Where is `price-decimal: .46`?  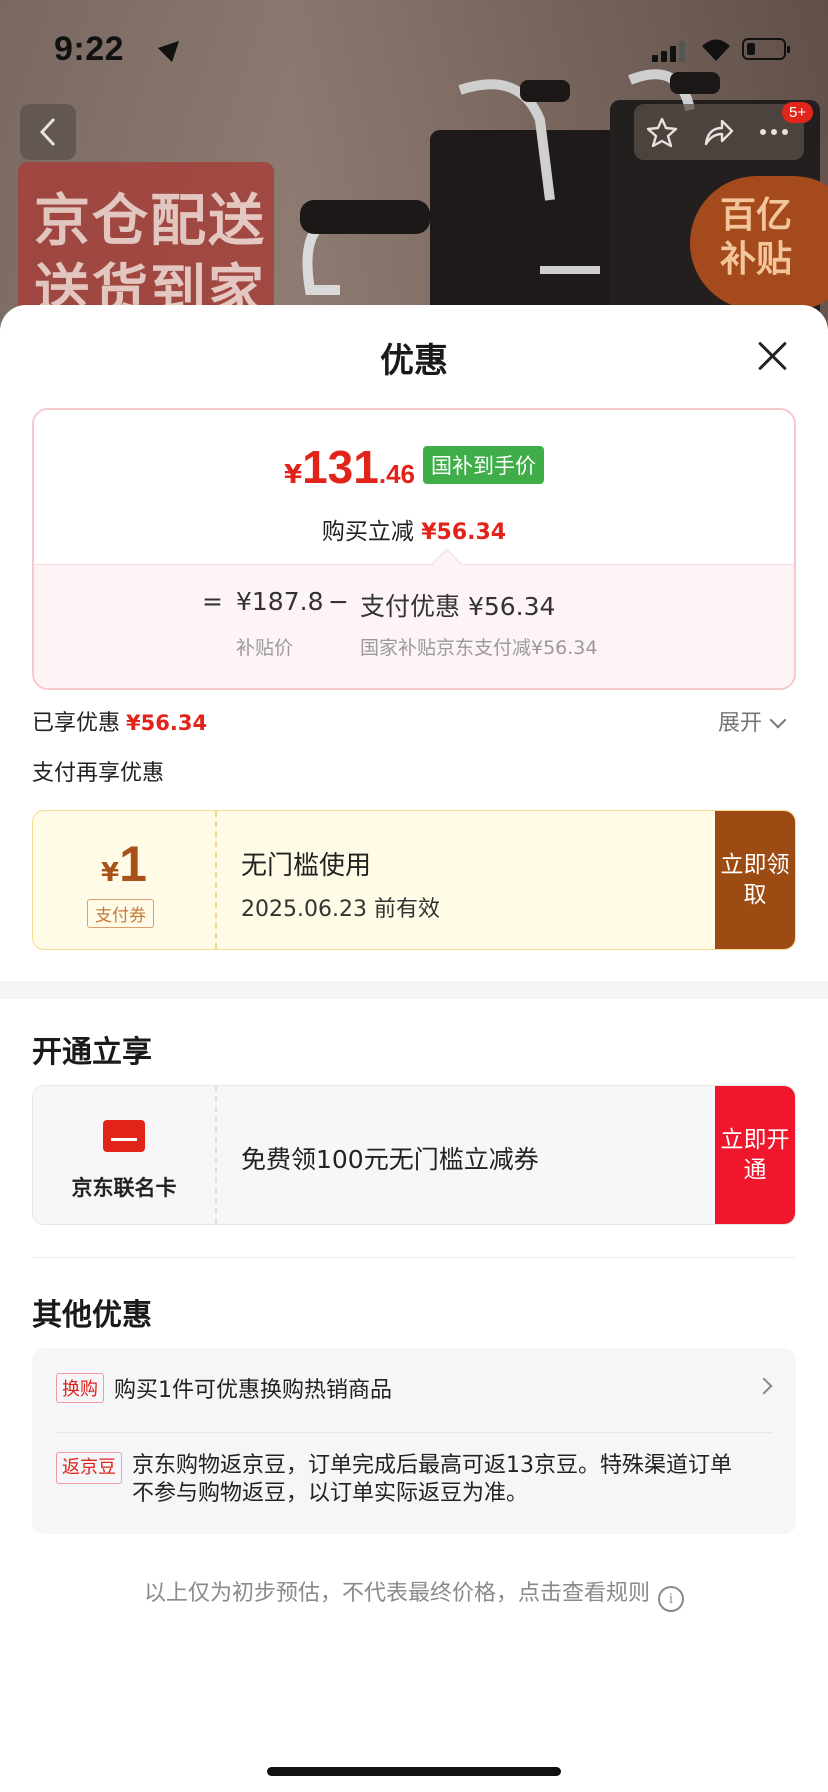 price-decimal: .46 is located at coordinates (396, 474).